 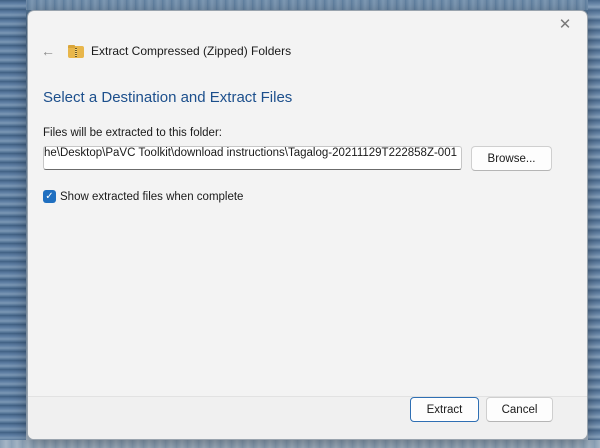 What do you see at coordinates (307, 51) in the screenshot?
I see `dialog-header: ← Extract Compressed (Zipped) Folders` at bounding box center [307, 51].